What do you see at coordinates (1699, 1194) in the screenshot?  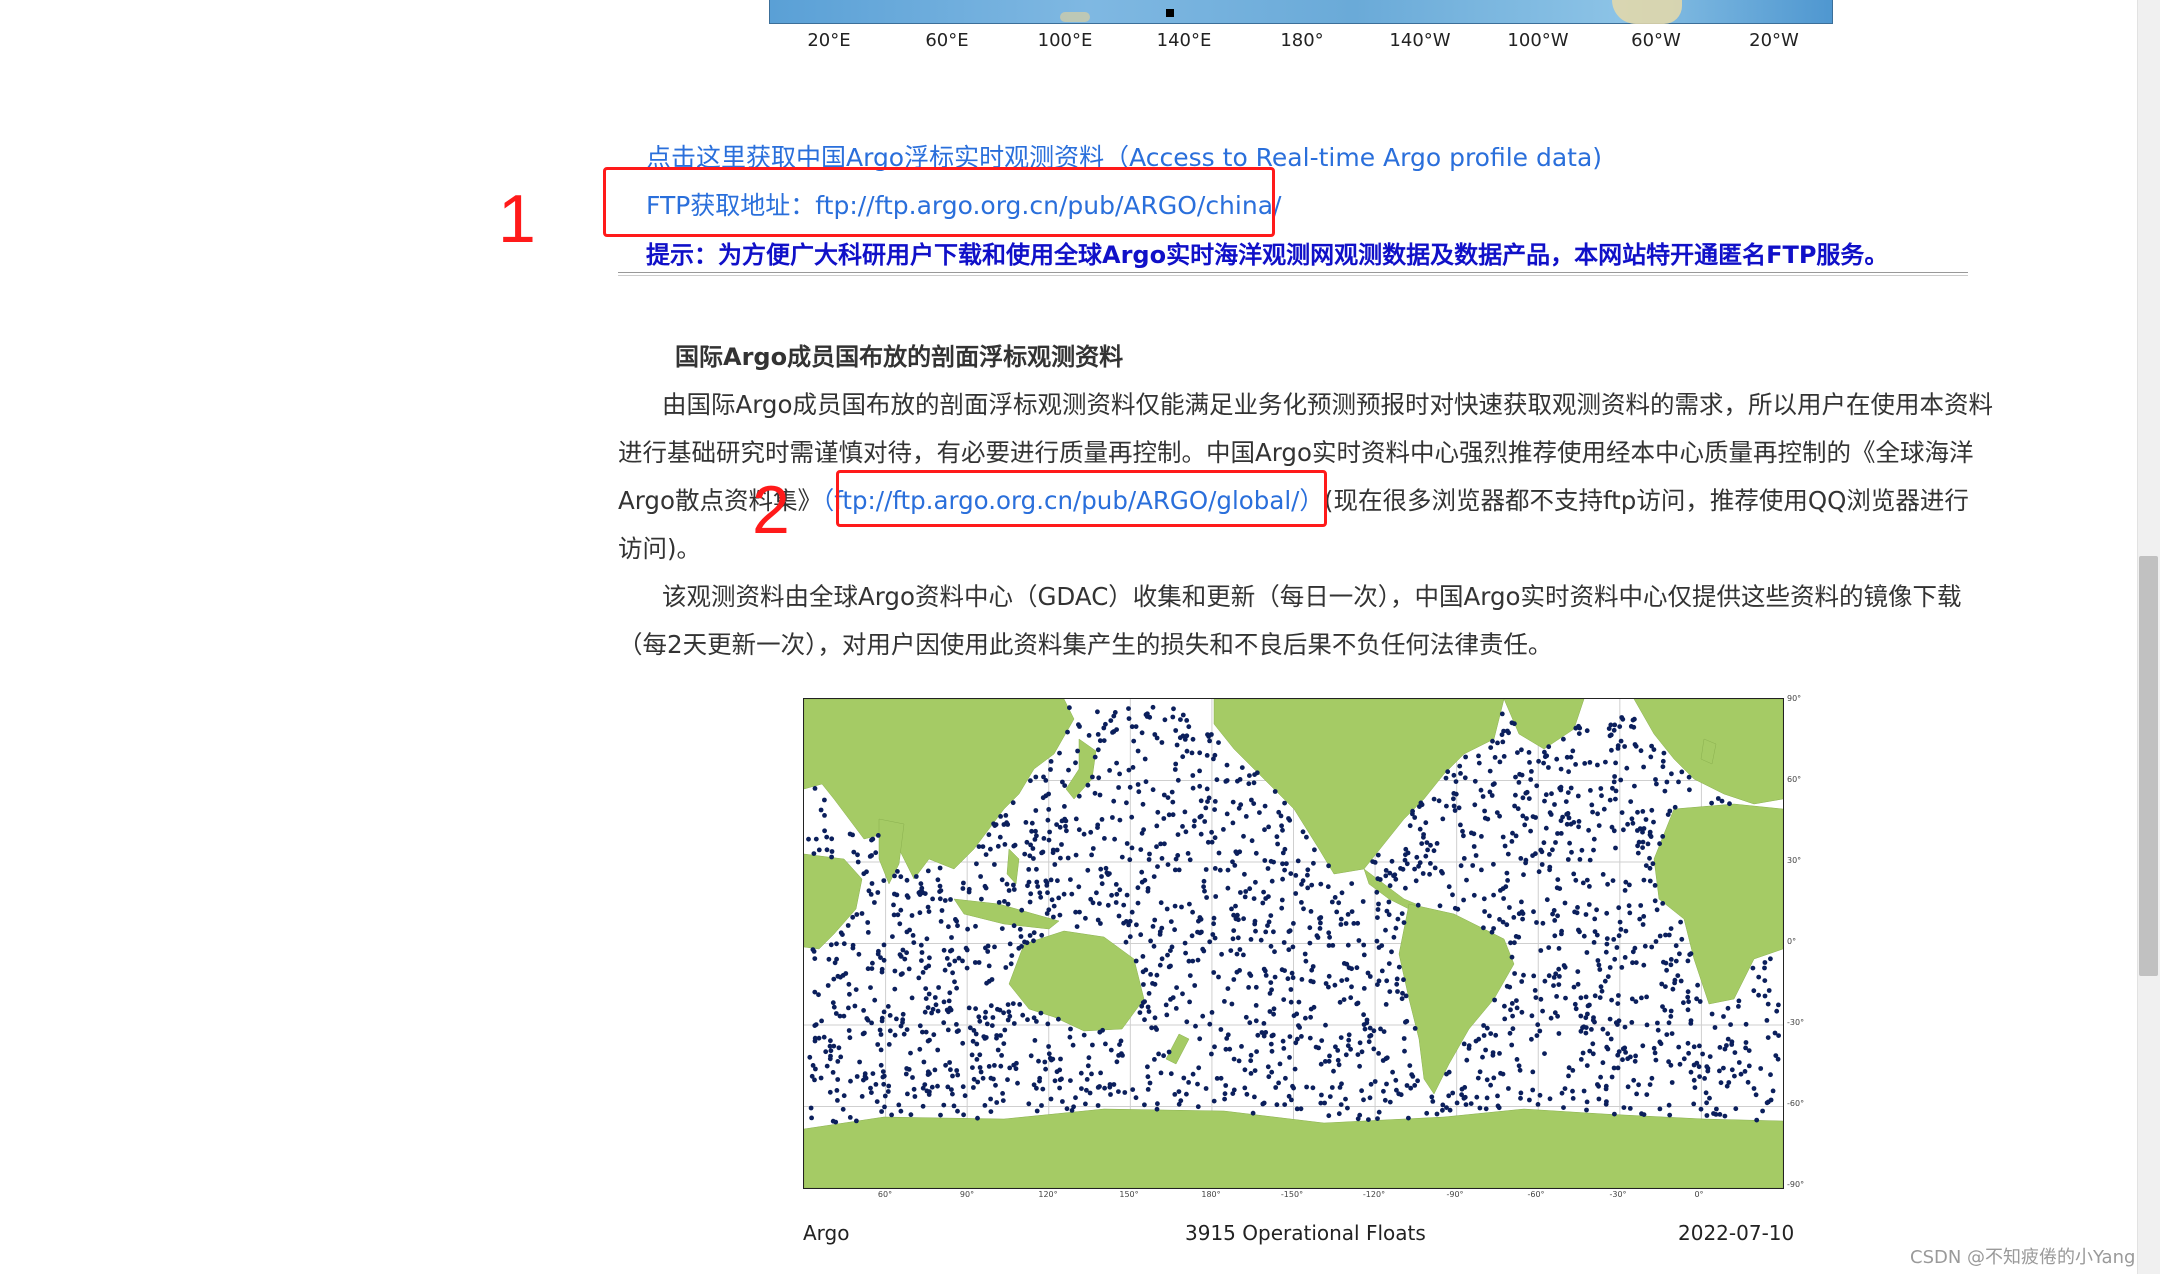 I see `map-lon-label: 0°` at bounding box center [1699, 1194].